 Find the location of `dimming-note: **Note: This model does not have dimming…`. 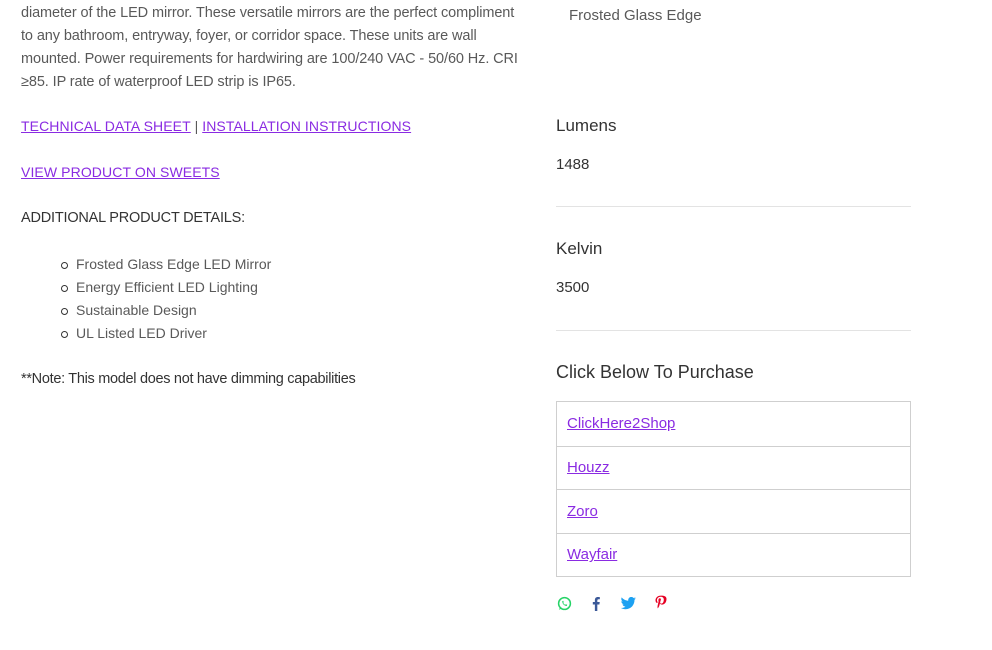

dimming-note: **Note: This model does not have dimming… is located at coordinates (188, 379).